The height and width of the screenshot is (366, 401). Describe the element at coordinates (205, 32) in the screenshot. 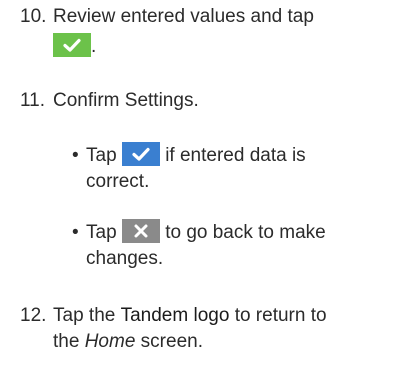

I see `step-10: 10. Review entered values and tap .` at that location.